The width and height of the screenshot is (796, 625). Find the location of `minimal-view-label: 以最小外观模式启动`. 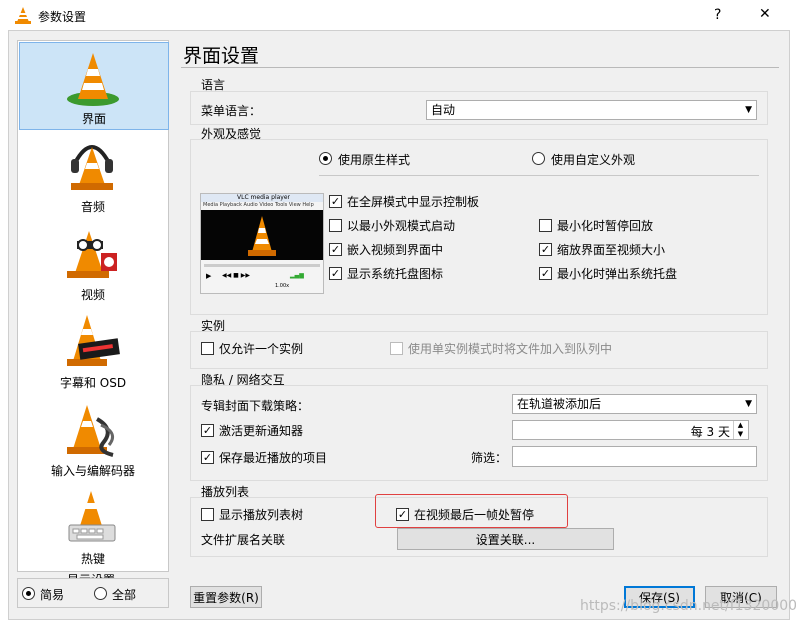

minimal-view-label: 以最小外观模式启动 is located at coordinates (401, 226).